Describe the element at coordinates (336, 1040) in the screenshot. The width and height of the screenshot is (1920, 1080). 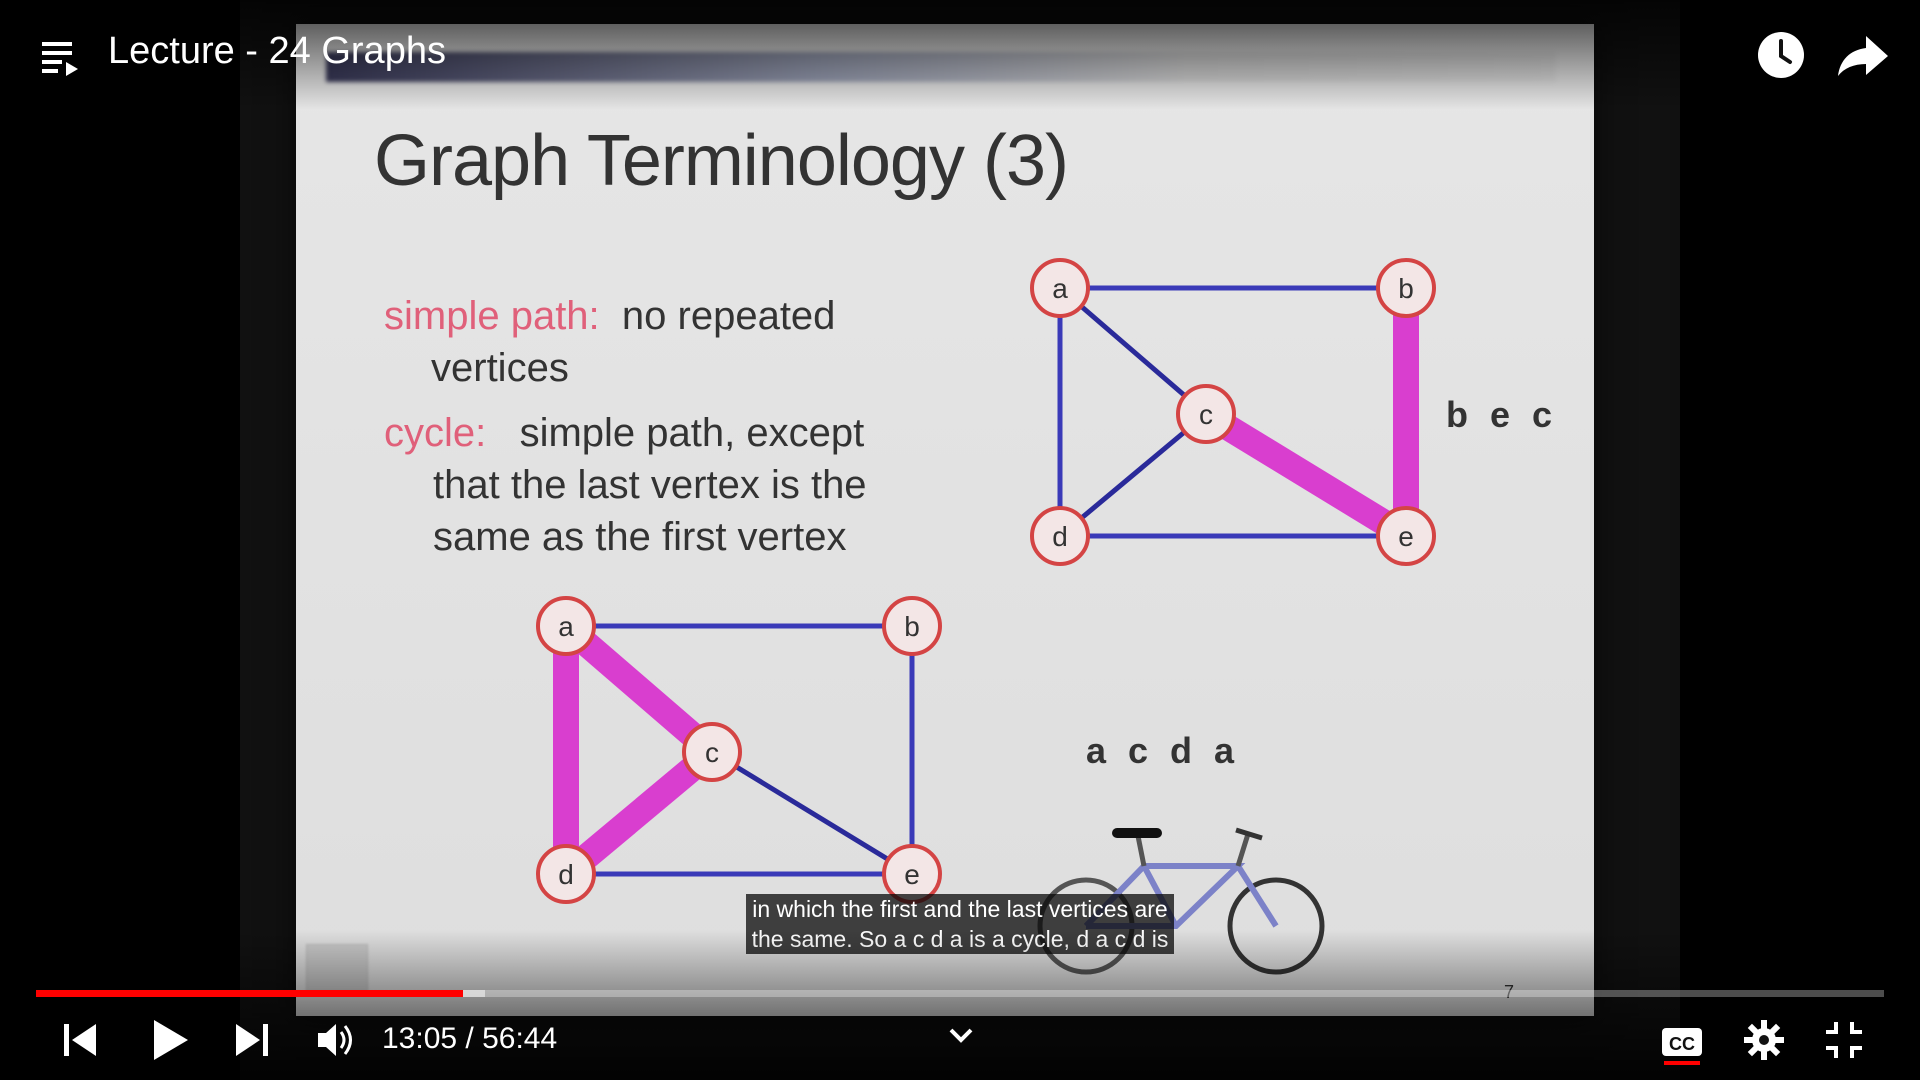
I see `volume-icon` at that location.